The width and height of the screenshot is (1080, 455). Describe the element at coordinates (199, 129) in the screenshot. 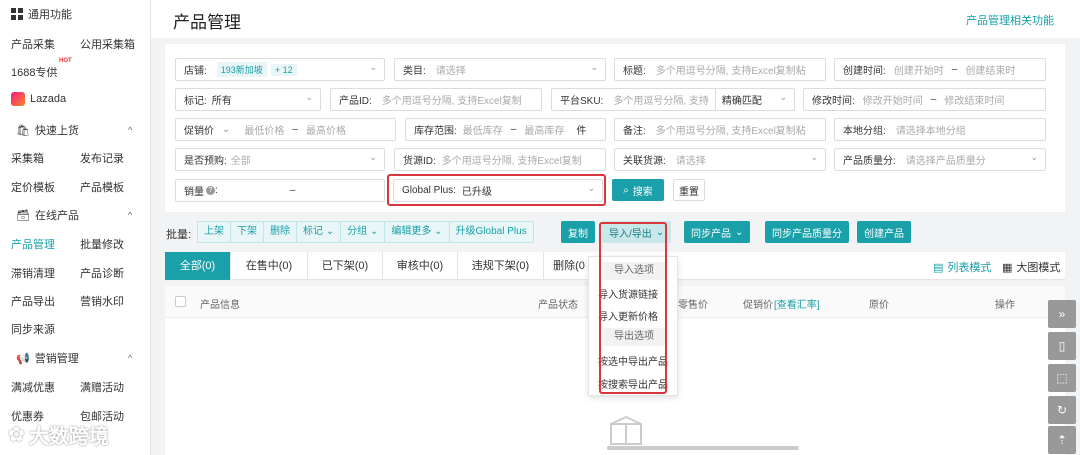

I see `price-type-select: 促销价` at that location.